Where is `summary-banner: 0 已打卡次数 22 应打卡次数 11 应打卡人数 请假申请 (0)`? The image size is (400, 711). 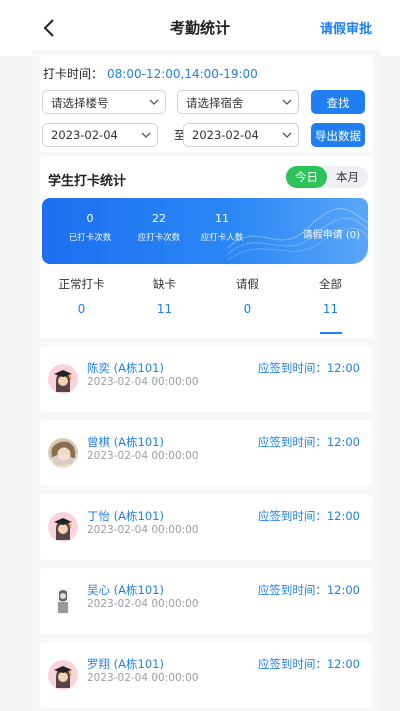
summary-banner: 0 已打卡次数 22 应打卡次数 11 应打卡人数 请假申请 (0) is located at coordinates (205, 231).